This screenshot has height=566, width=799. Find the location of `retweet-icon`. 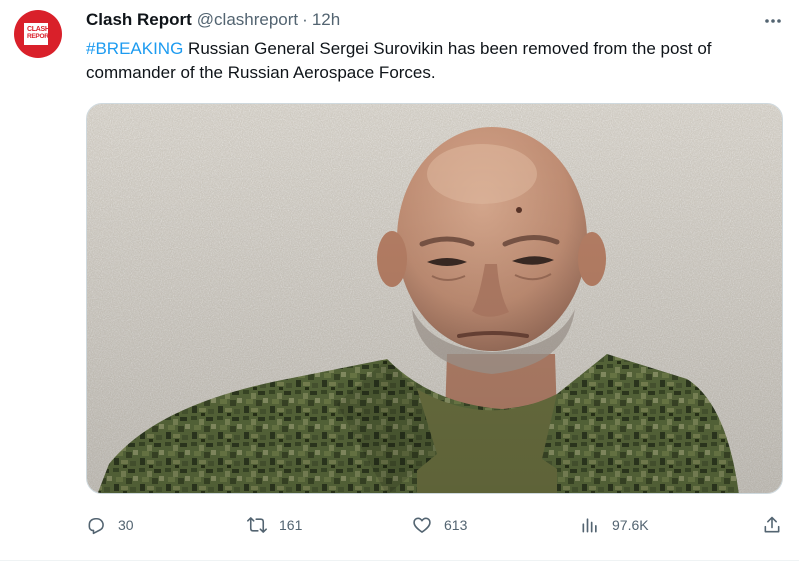

retweet-icon is located at coordinates (257, 525).